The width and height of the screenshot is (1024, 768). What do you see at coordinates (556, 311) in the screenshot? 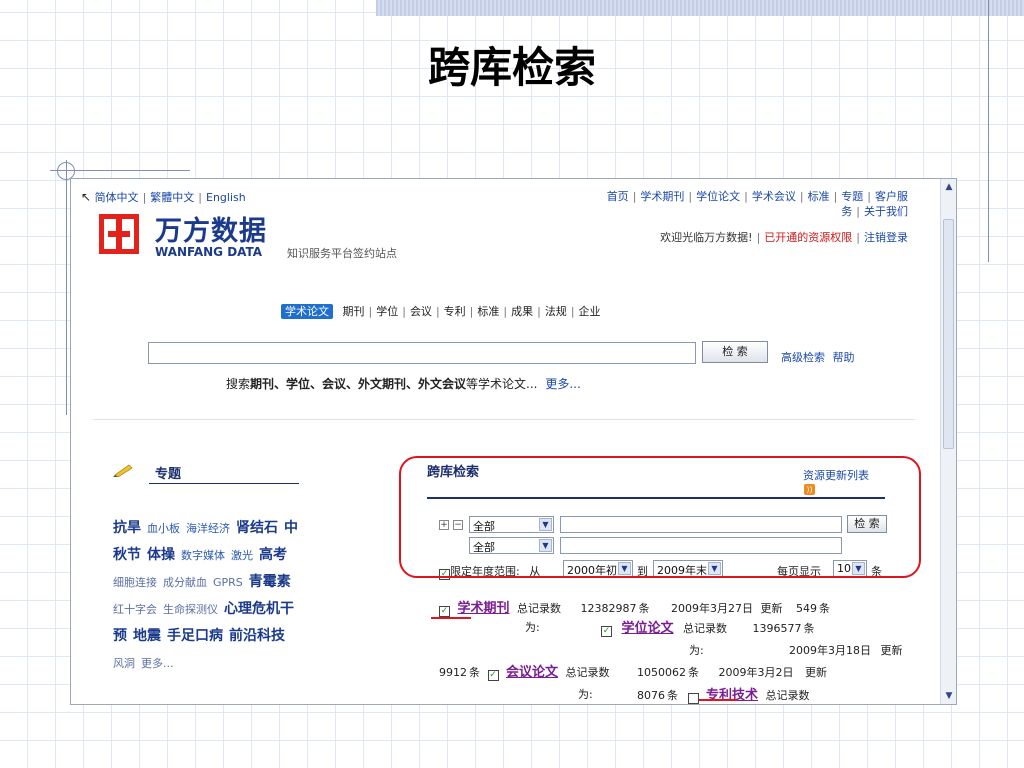
I see `tab-laws: 法规` at bounding box center [556, 311].